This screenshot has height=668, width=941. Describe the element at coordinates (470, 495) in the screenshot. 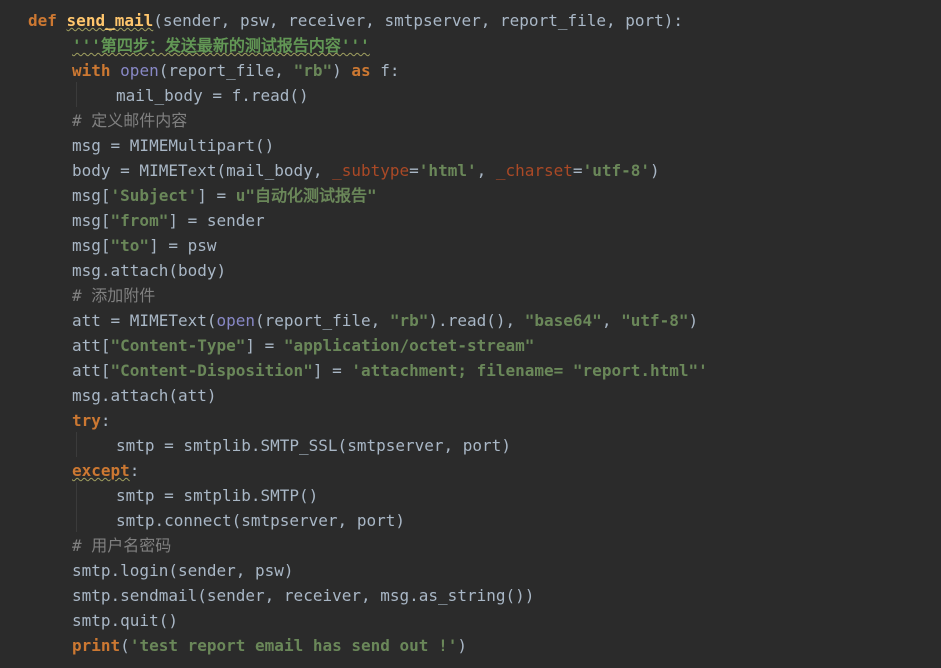

I see `code-line: smtp = smtplib.SMTP()` at that location.